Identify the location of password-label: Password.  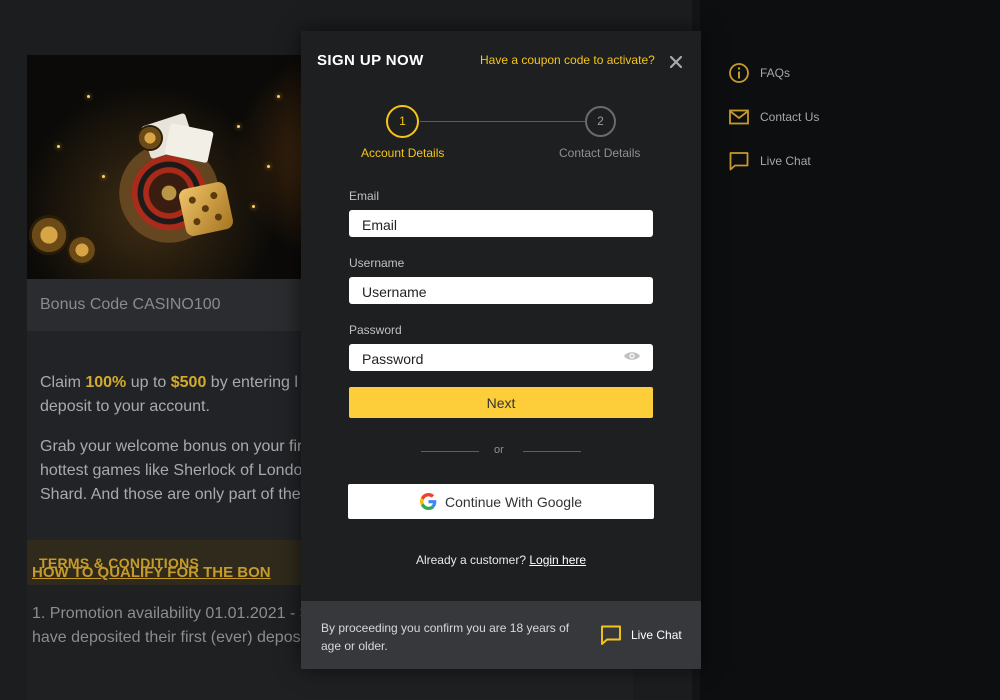
(375, 330).